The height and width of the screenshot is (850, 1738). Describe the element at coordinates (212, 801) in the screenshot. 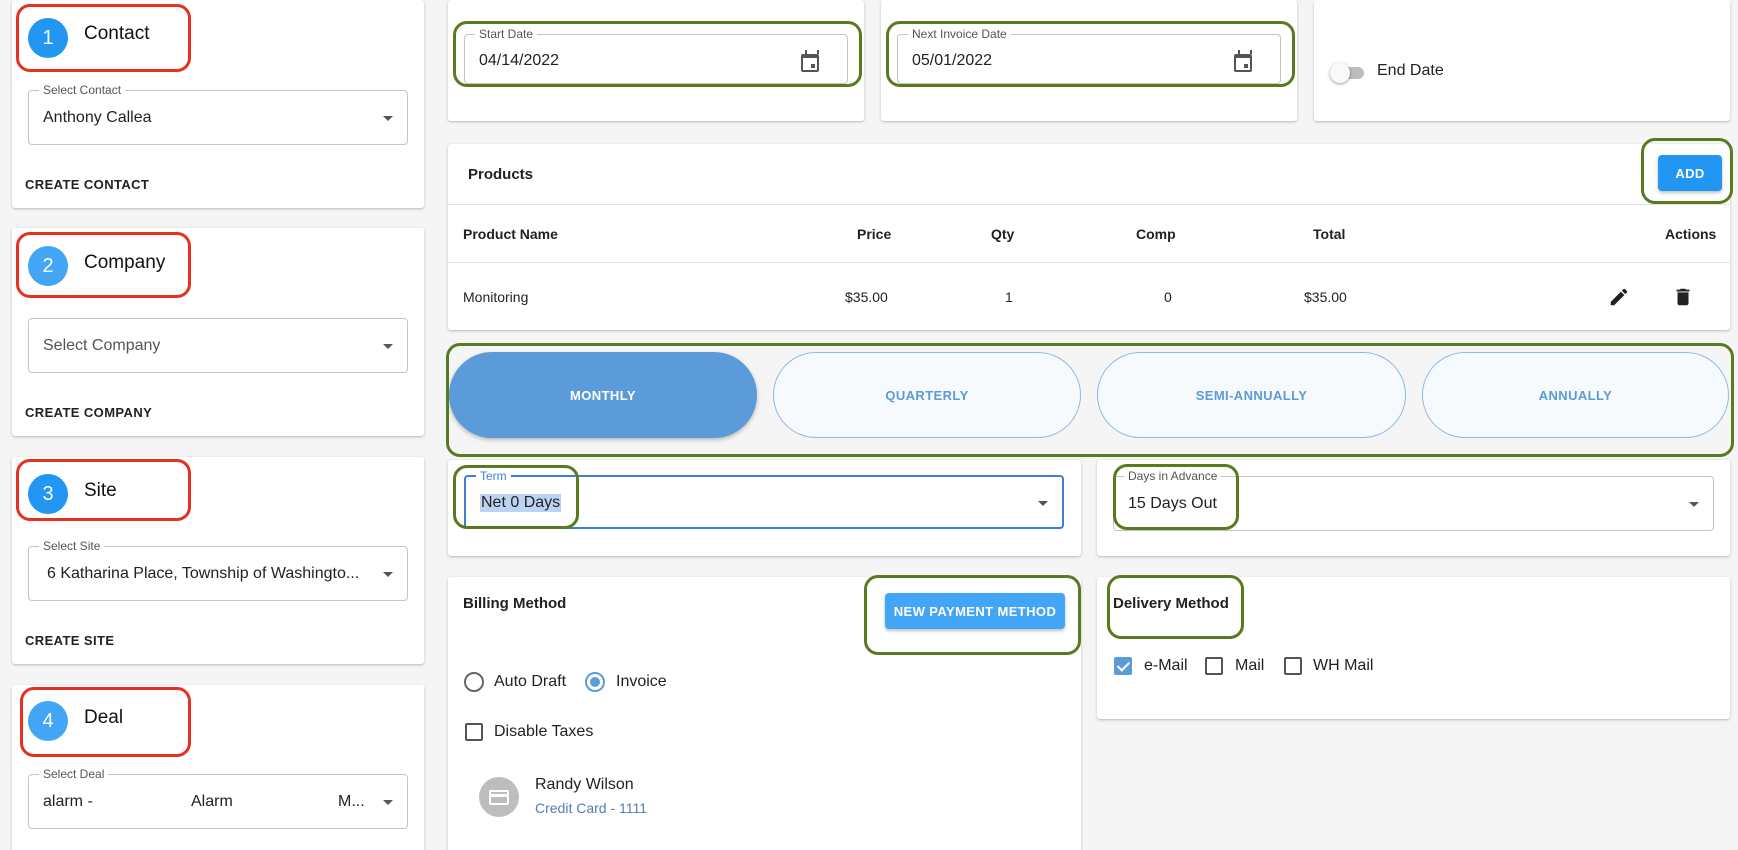

I see `select-deal-value-b: Alarm` at that location.